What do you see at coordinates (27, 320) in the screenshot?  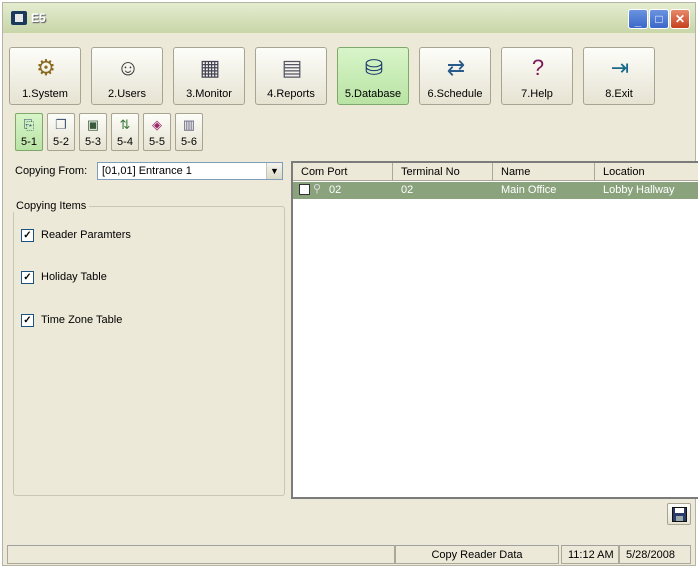 I see `time-zone-table-checkbox: ✓` at bounding box center [27, 320].